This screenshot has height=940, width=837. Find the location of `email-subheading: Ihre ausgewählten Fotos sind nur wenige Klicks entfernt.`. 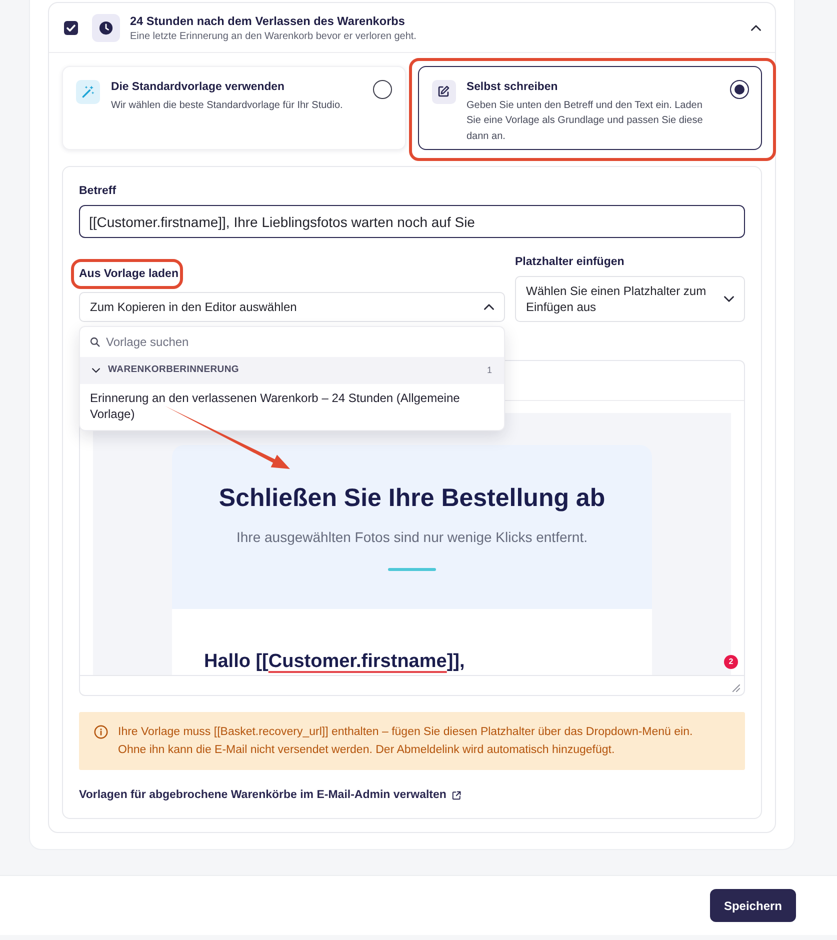

email-subheading: Ihre ausgewählten Fotos sind nur wenige Klicks entfernt. is located at coordinates (412, 537).